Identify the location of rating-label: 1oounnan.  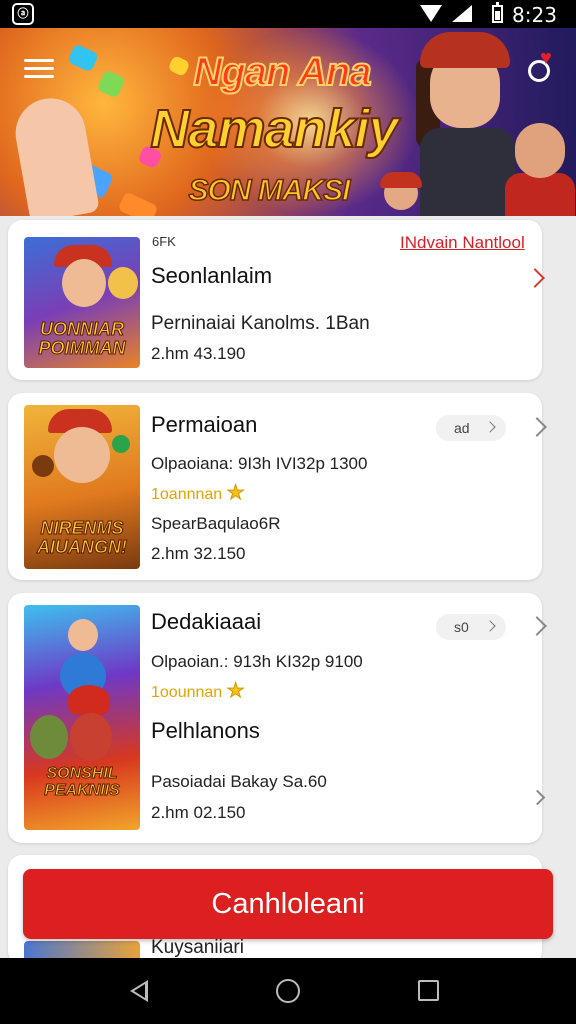
(187, 692).